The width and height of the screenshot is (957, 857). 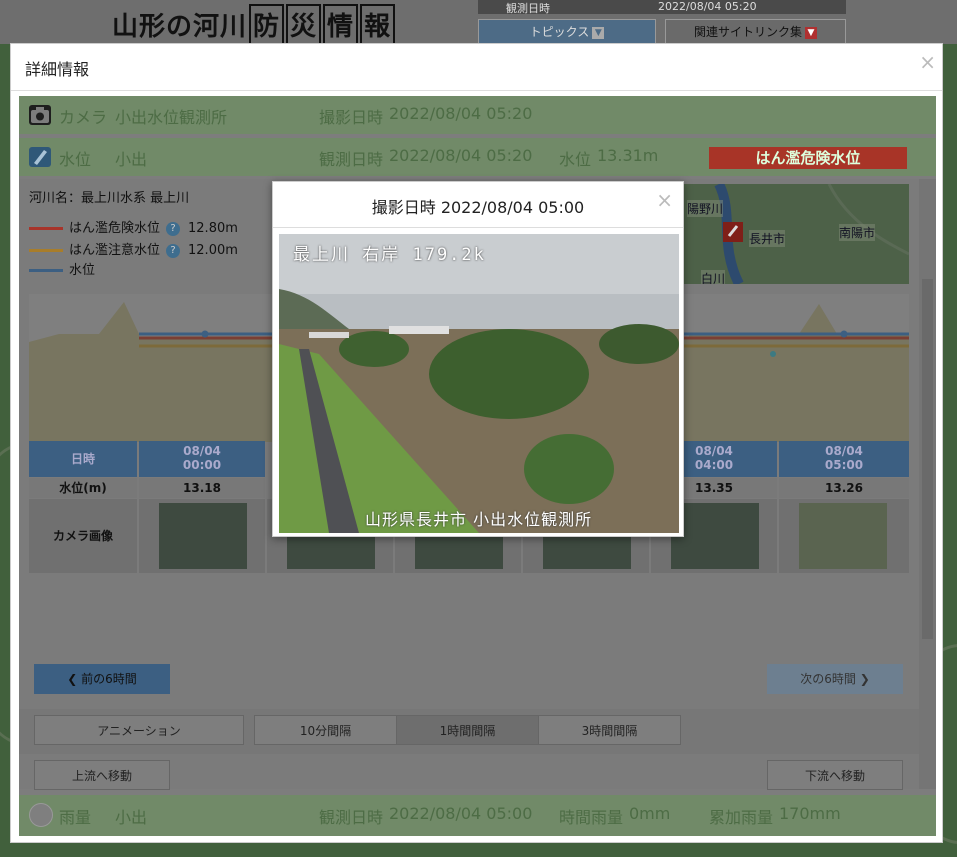 What do you see at coordinates (844, 488) in the screenshot?
I see `table-level-cell: 13.26` at bounding box center [844, 488].